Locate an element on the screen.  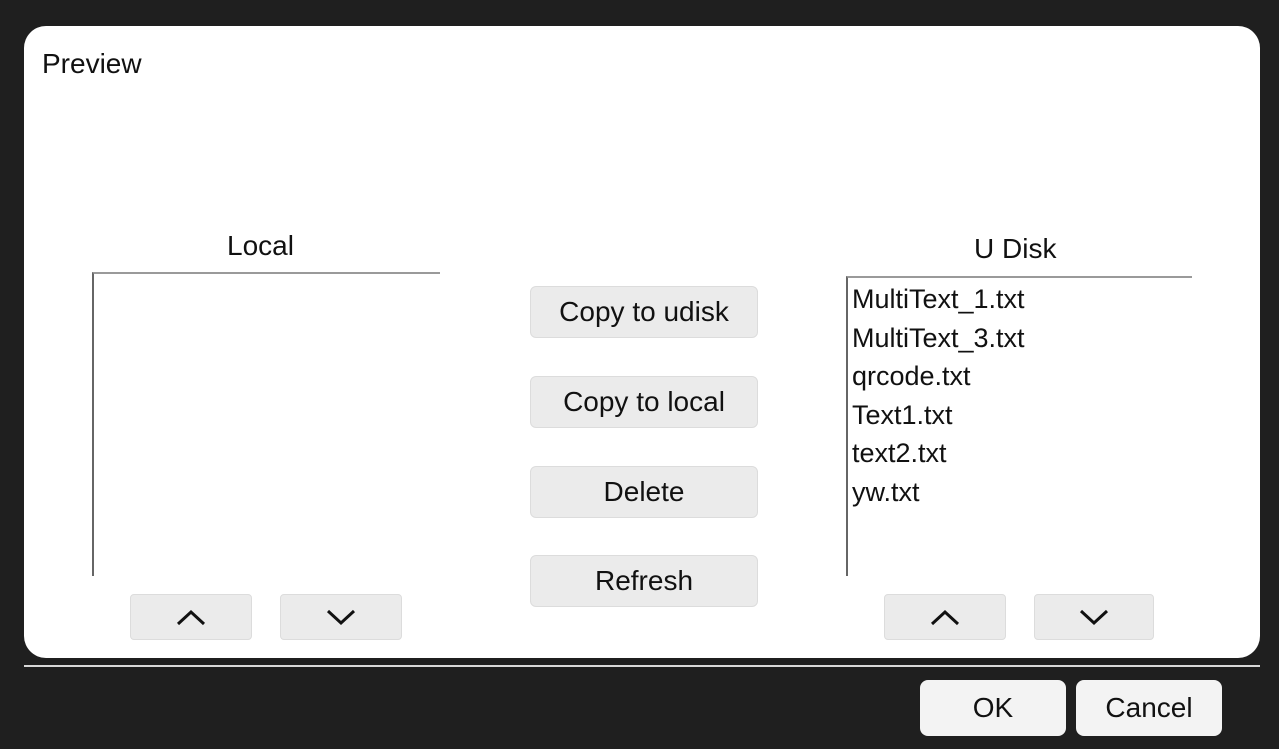
file-list-item: qrcode.txt is located at coordinates (1020, 376).